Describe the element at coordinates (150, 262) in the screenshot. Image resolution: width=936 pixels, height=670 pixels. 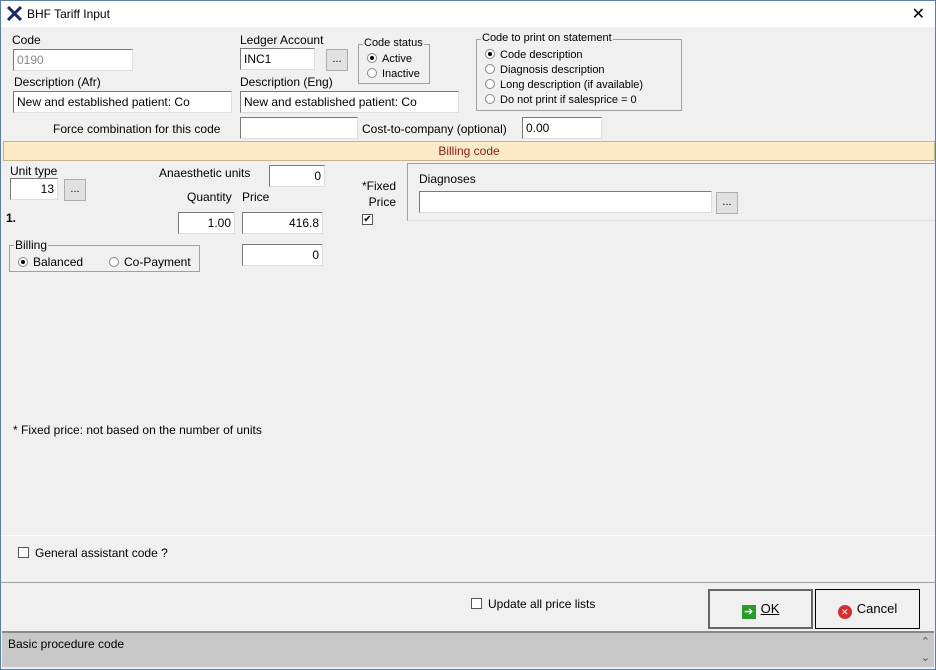
I see `billing-copayment-radio: Co-Payment` at that location.